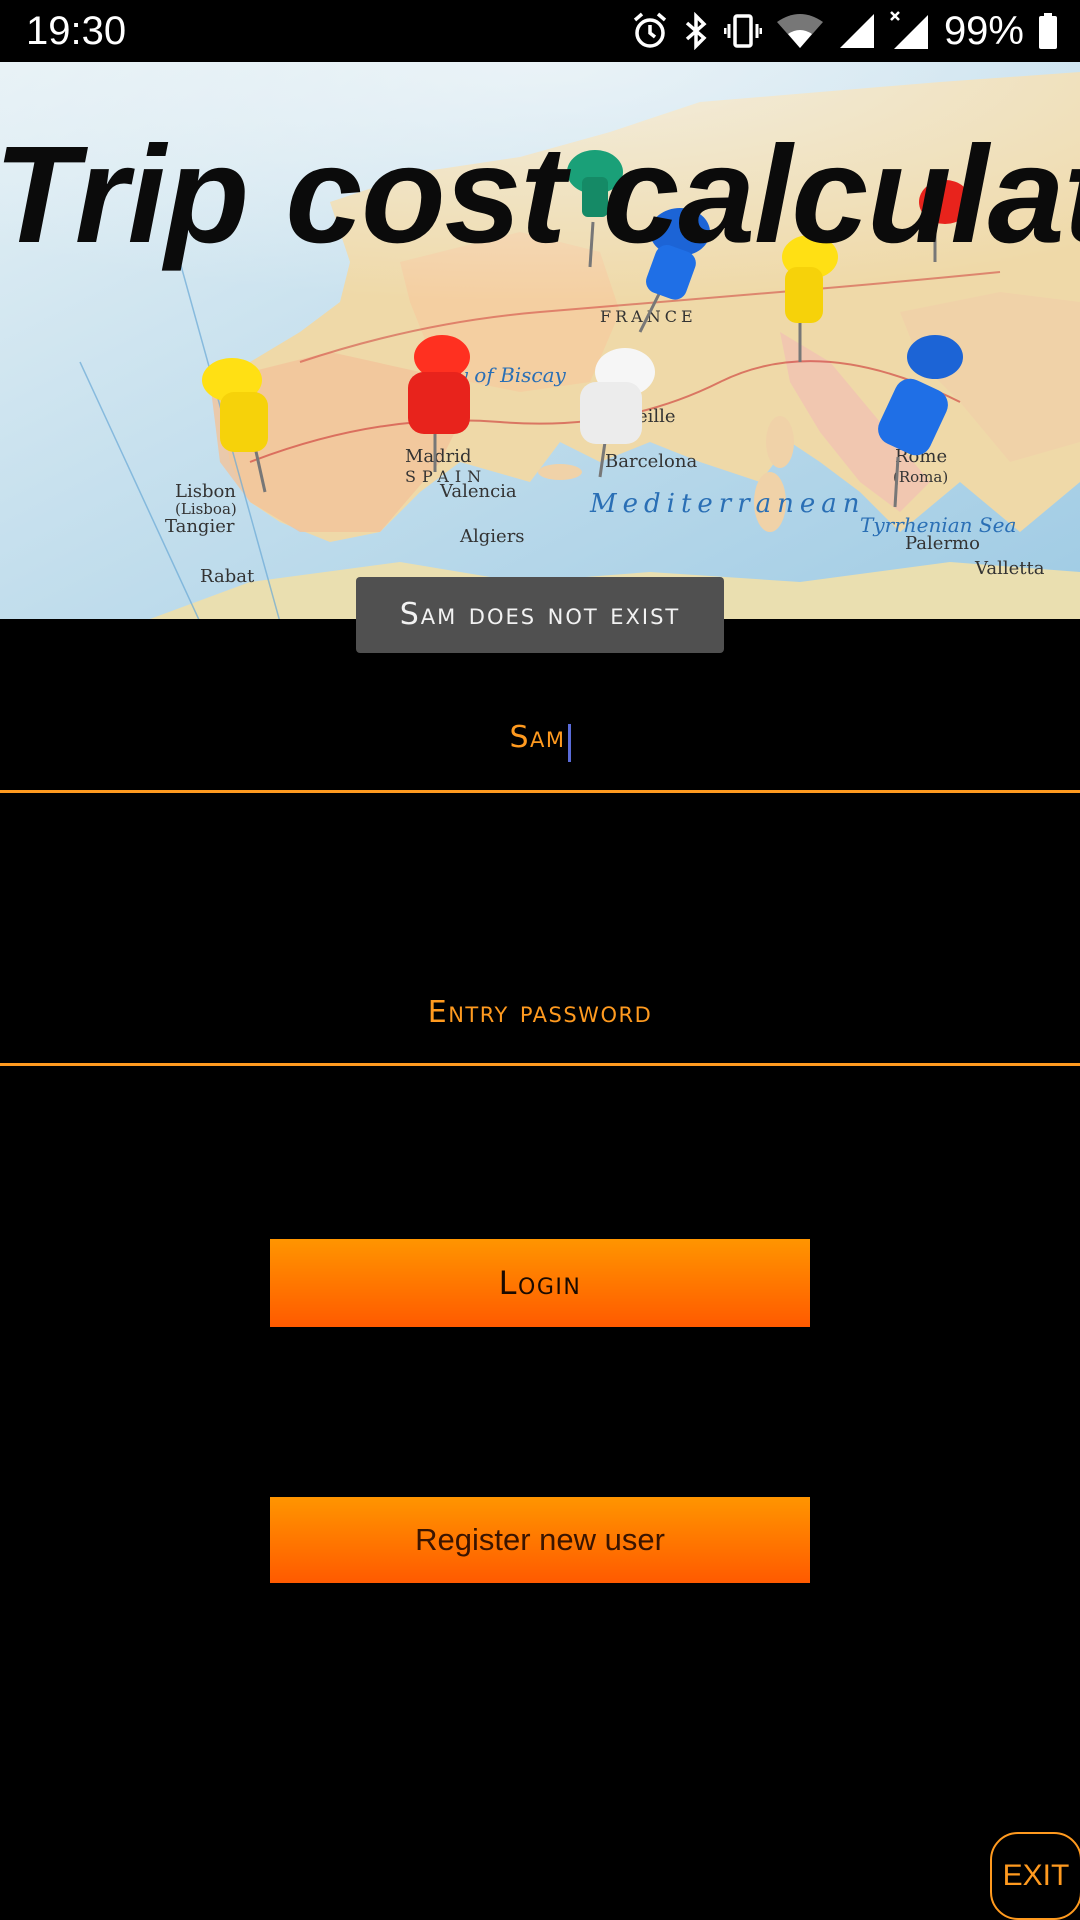  I want to click on svg-text: (Roma), so click(920, 477).